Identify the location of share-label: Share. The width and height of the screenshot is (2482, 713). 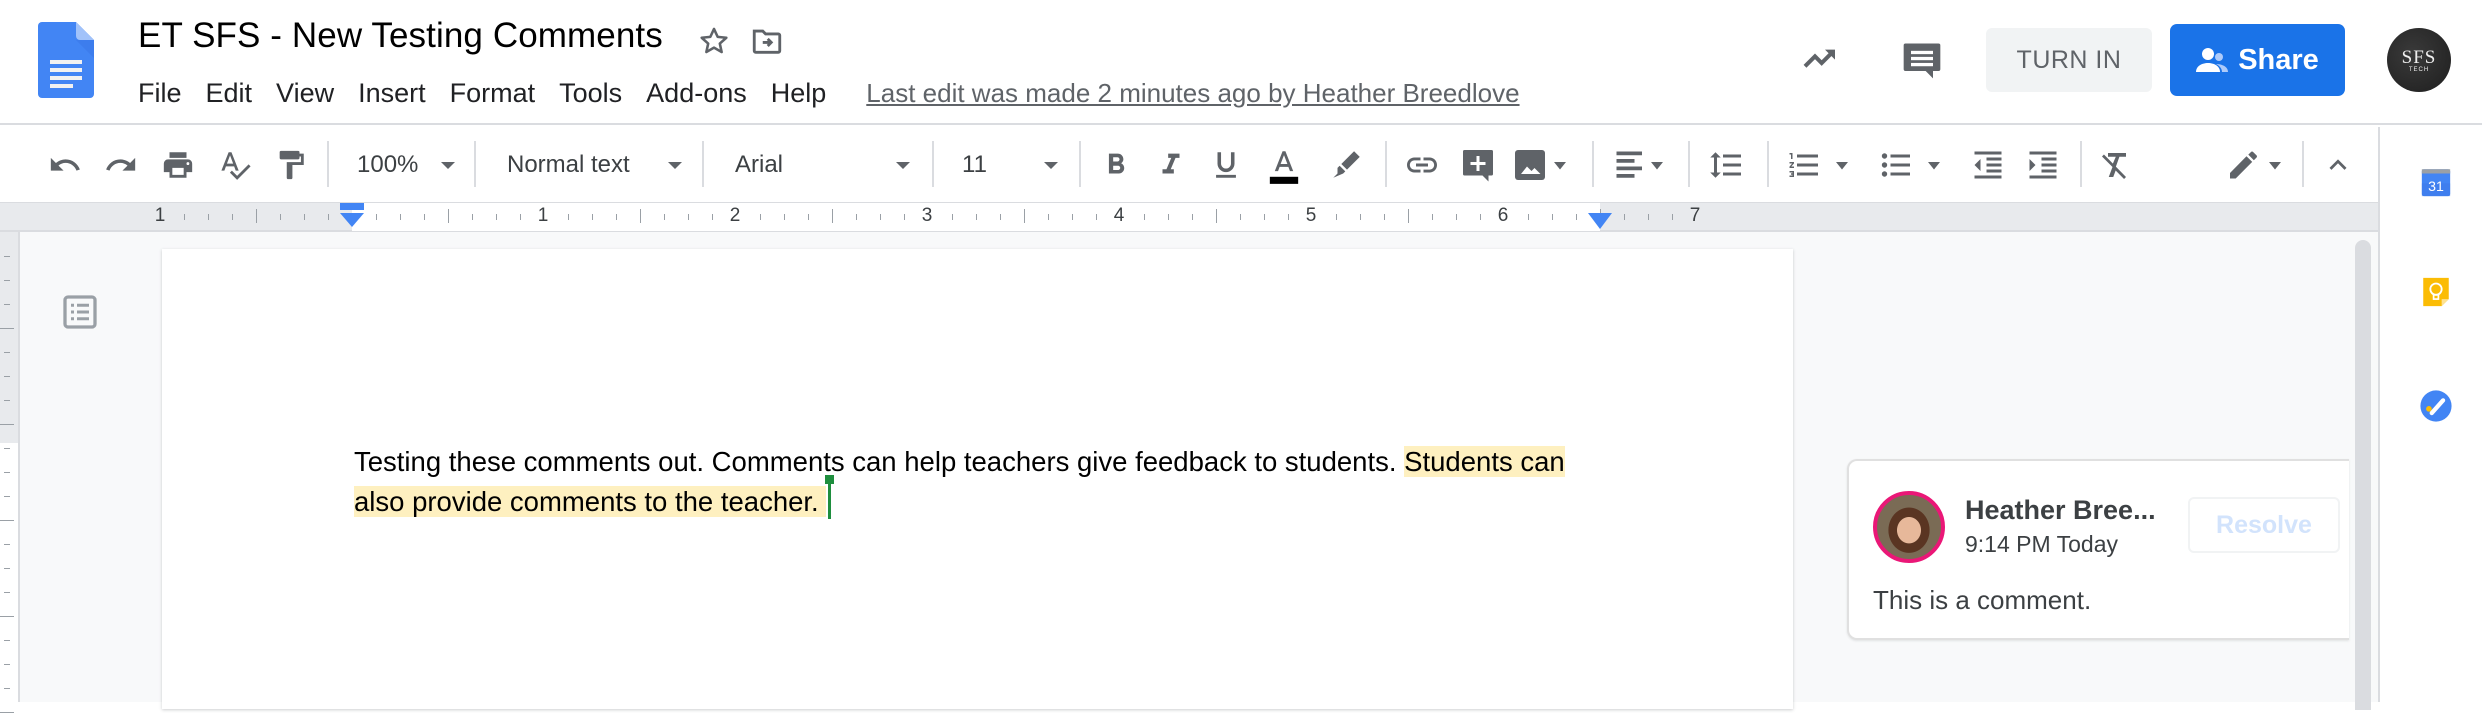
(2278, 59).